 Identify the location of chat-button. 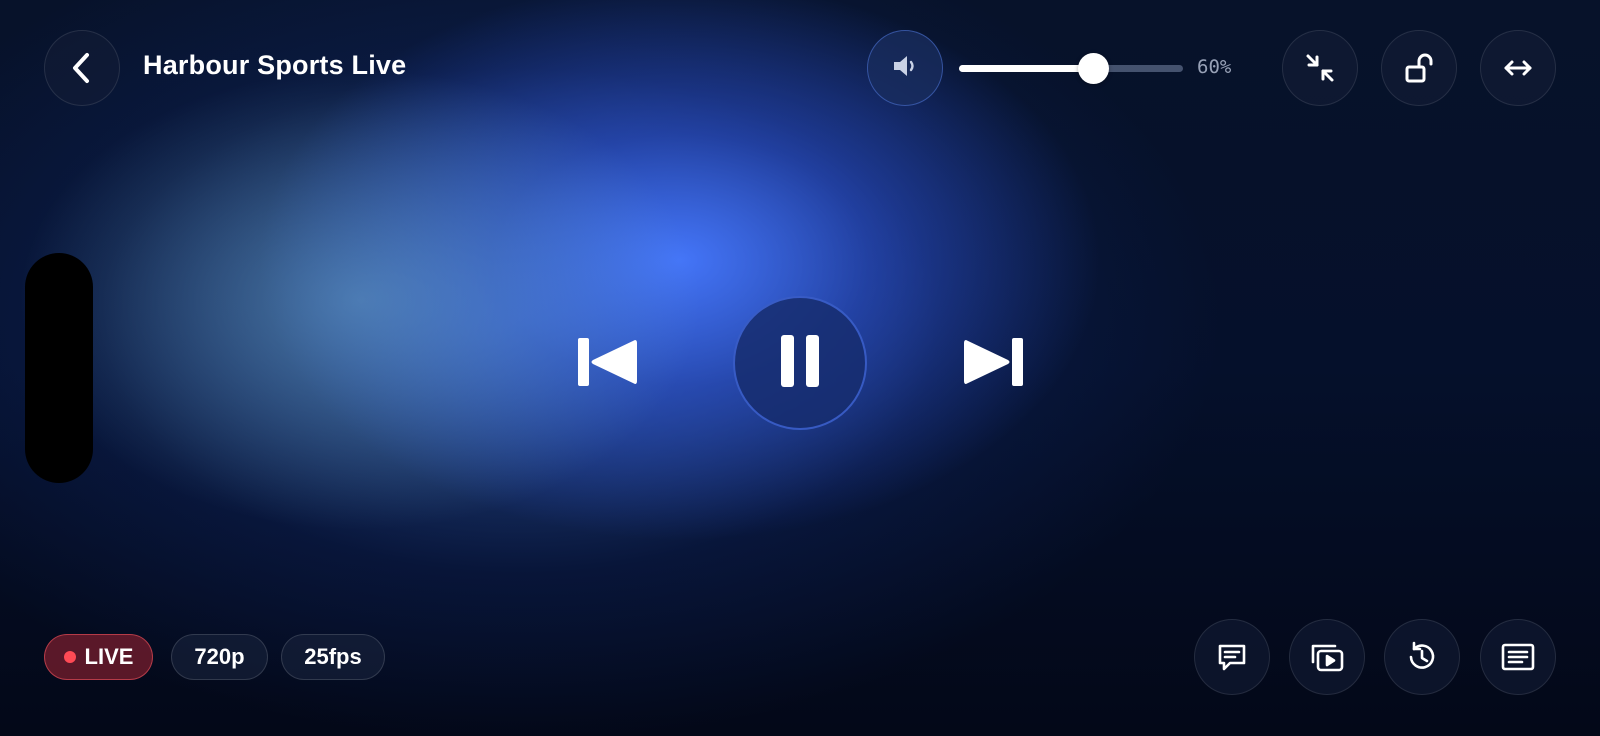
(1232, 657).